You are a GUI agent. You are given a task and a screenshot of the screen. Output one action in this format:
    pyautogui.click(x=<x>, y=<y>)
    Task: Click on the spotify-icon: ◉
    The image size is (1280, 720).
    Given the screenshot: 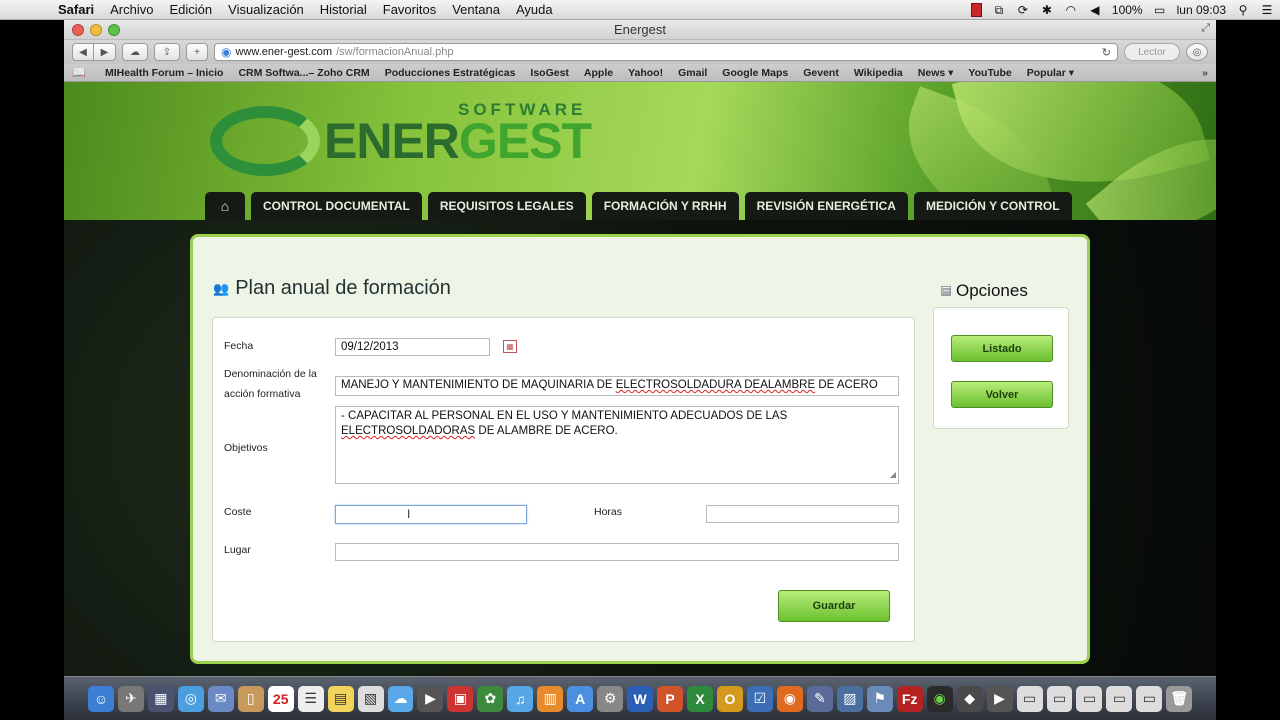 What is the action you would take?
    pyautogui.click(x=939, y=698)
    